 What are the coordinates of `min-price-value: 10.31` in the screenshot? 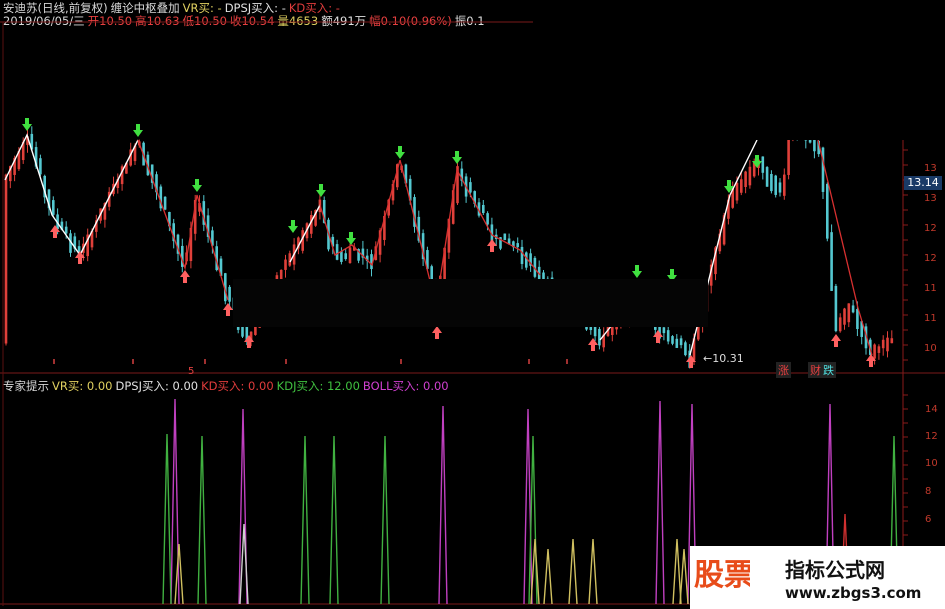 It's located at (728, 358).